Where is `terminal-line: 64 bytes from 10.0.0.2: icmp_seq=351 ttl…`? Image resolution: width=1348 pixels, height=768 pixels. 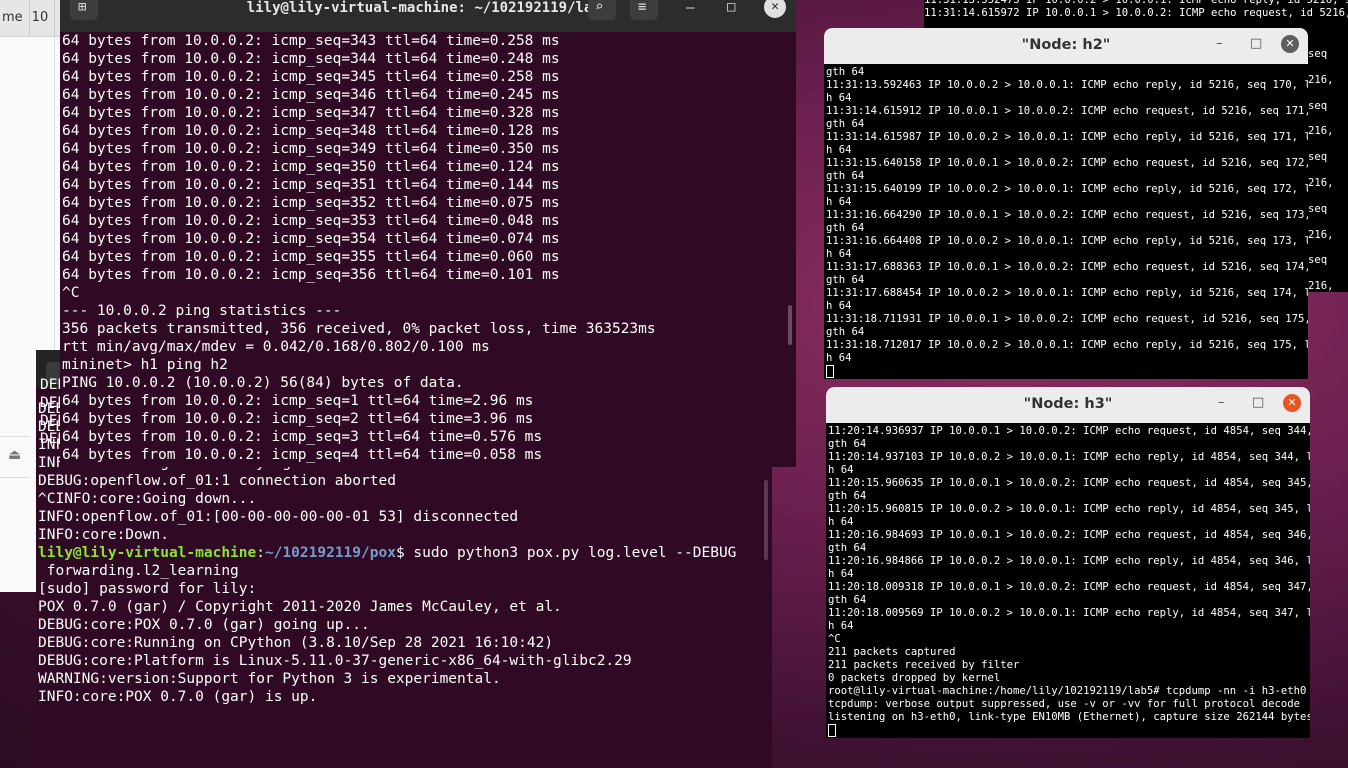
terminal-line: 64 bytes from 10.0.0.2: icmp_seq=351 ttl… is located at coordinates (311, 185).